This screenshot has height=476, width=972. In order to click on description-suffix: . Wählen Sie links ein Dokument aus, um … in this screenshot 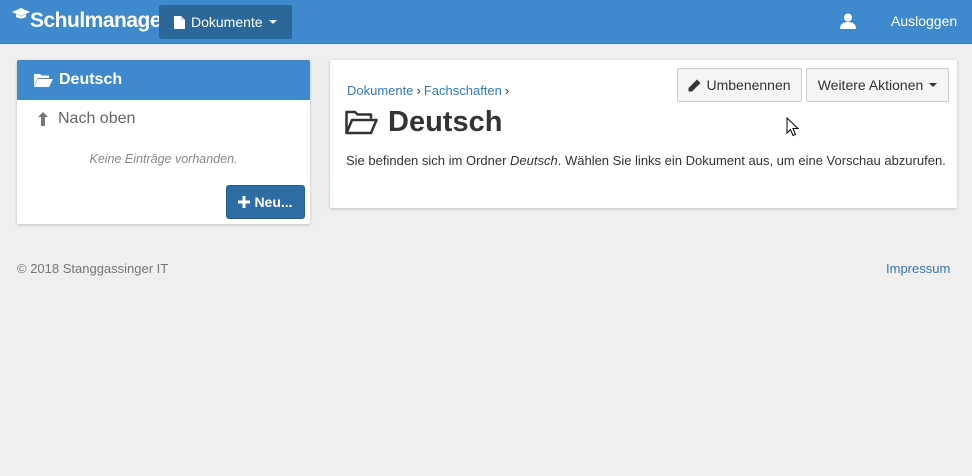, I will do `click(751, 160)`.